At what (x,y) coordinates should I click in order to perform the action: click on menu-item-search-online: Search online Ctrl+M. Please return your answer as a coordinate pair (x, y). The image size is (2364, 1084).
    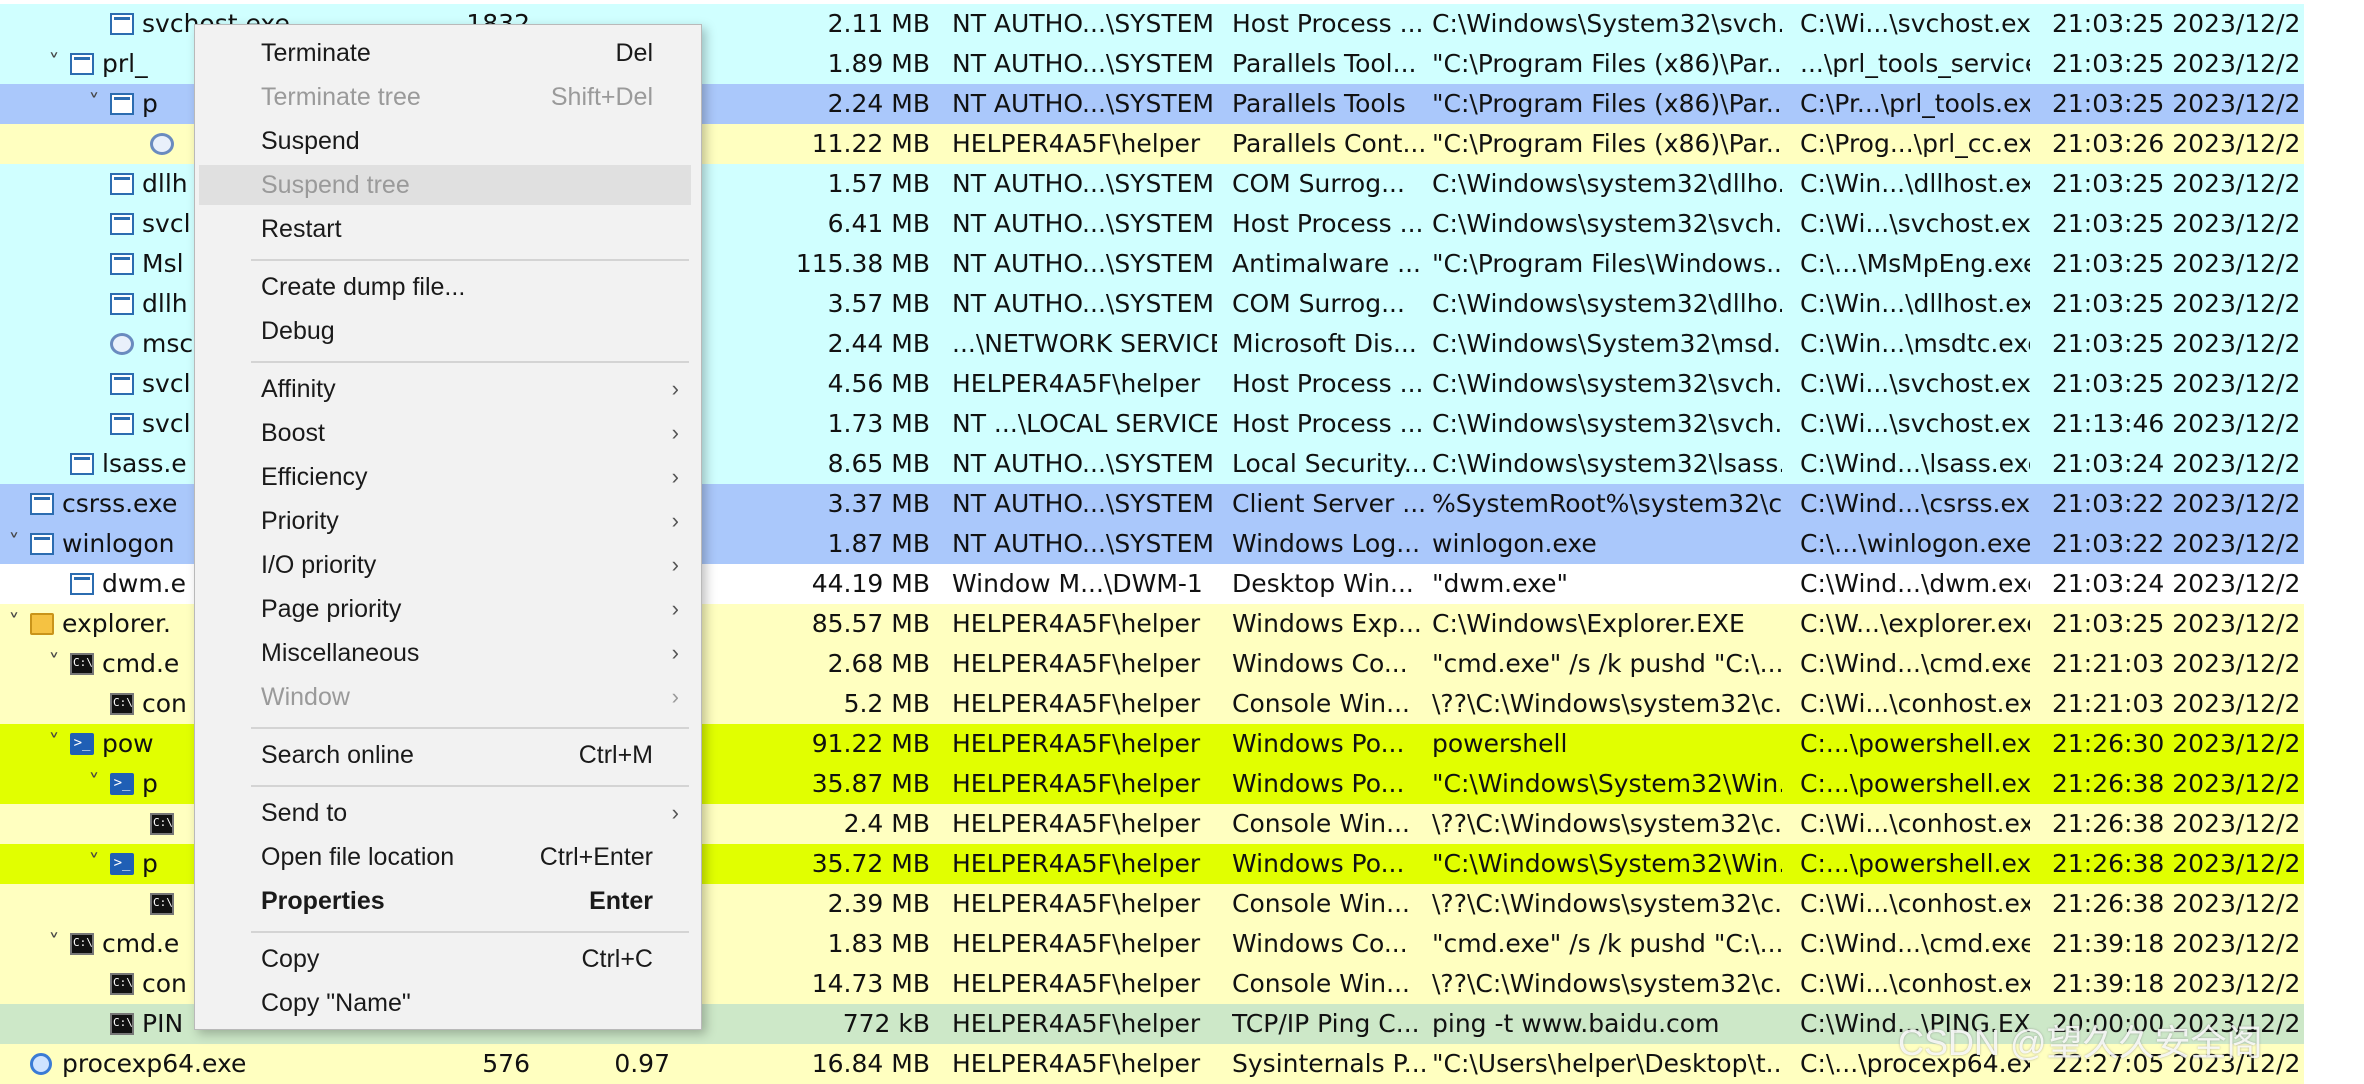
    Looking at the image, I should click on (445, 755).